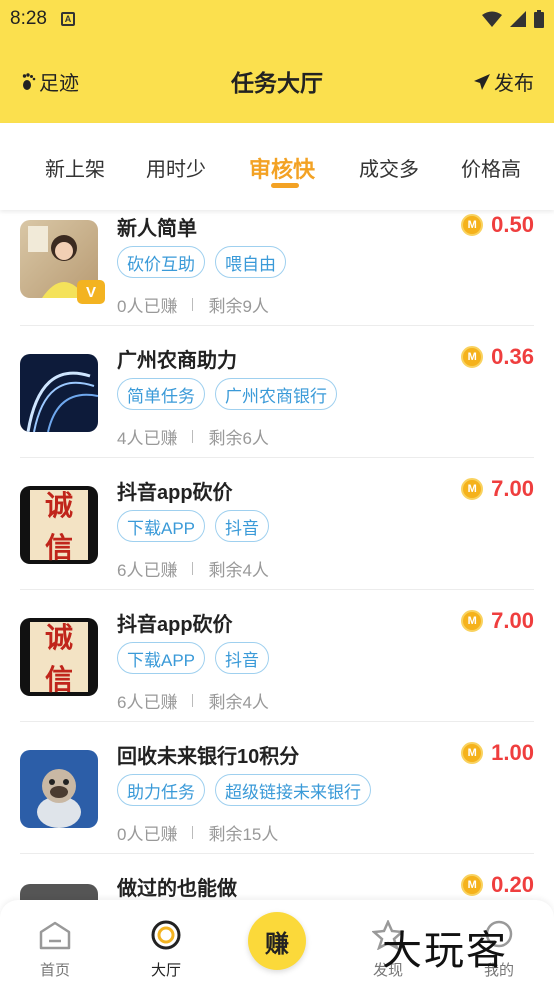 The width and height of the screenshot is (554, 985). I want to click on task-item: V 新人简单 砍价互助 喂自由 0人已赚 剩余9人 M 0.50, so click(277, 268).